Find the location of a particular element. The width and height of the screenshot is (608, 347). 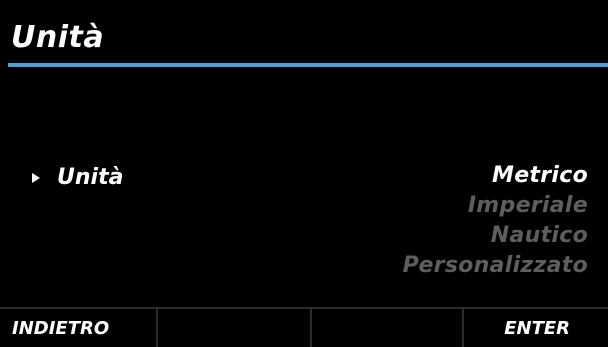

page-title: Unità is located at coordinates (58, 37).